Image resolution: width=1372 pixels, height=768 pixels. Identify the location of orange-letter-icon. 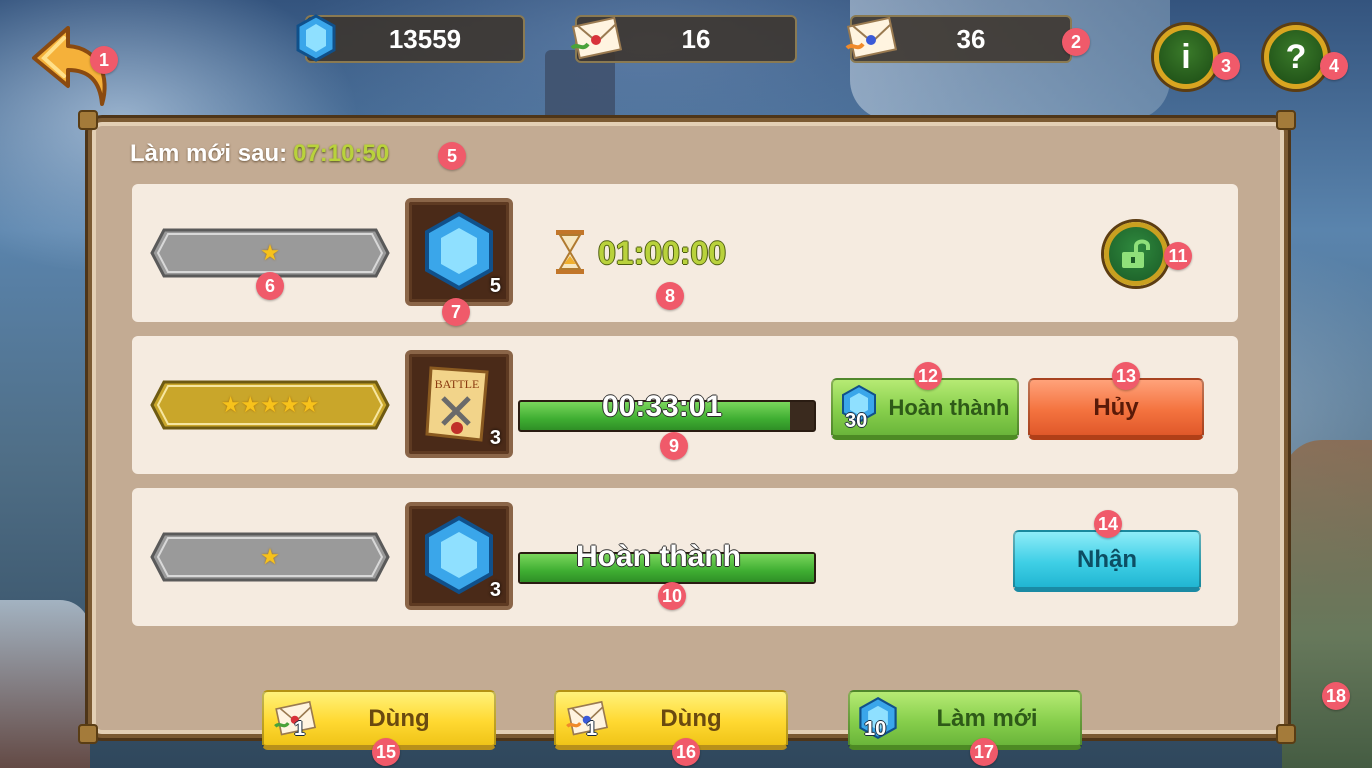
(871, 38).